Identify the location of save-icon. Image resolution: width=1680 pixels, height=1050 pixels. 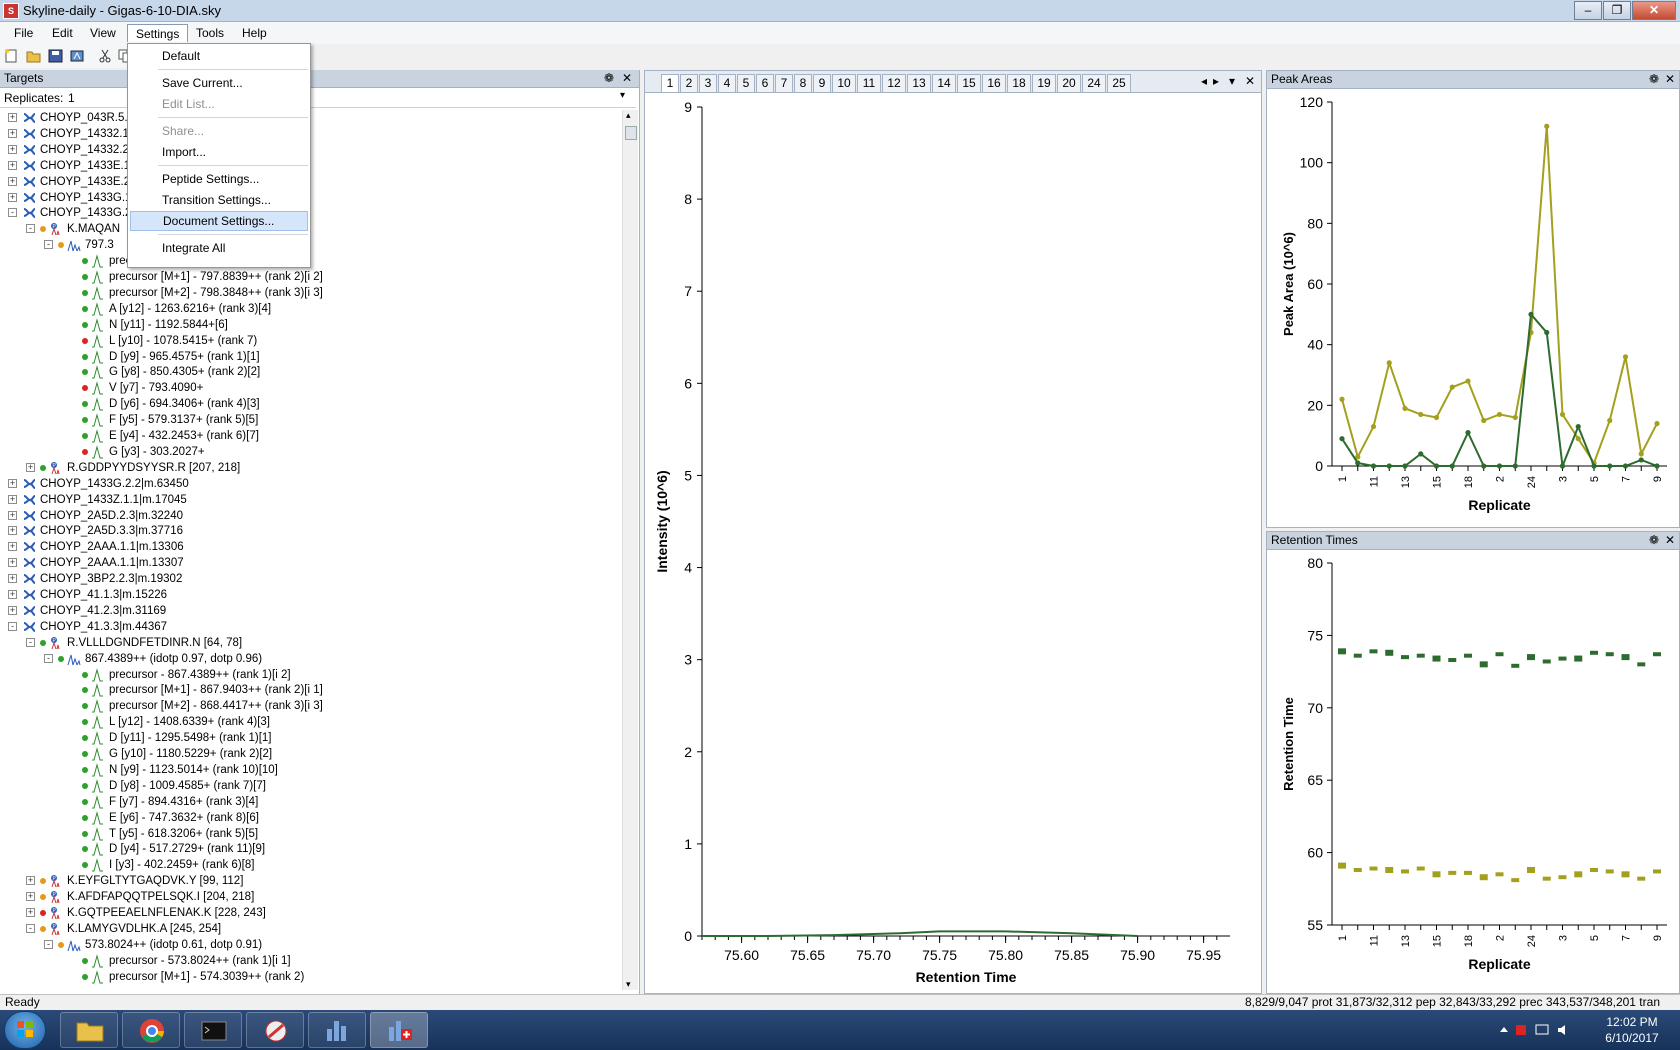
(55, 56).